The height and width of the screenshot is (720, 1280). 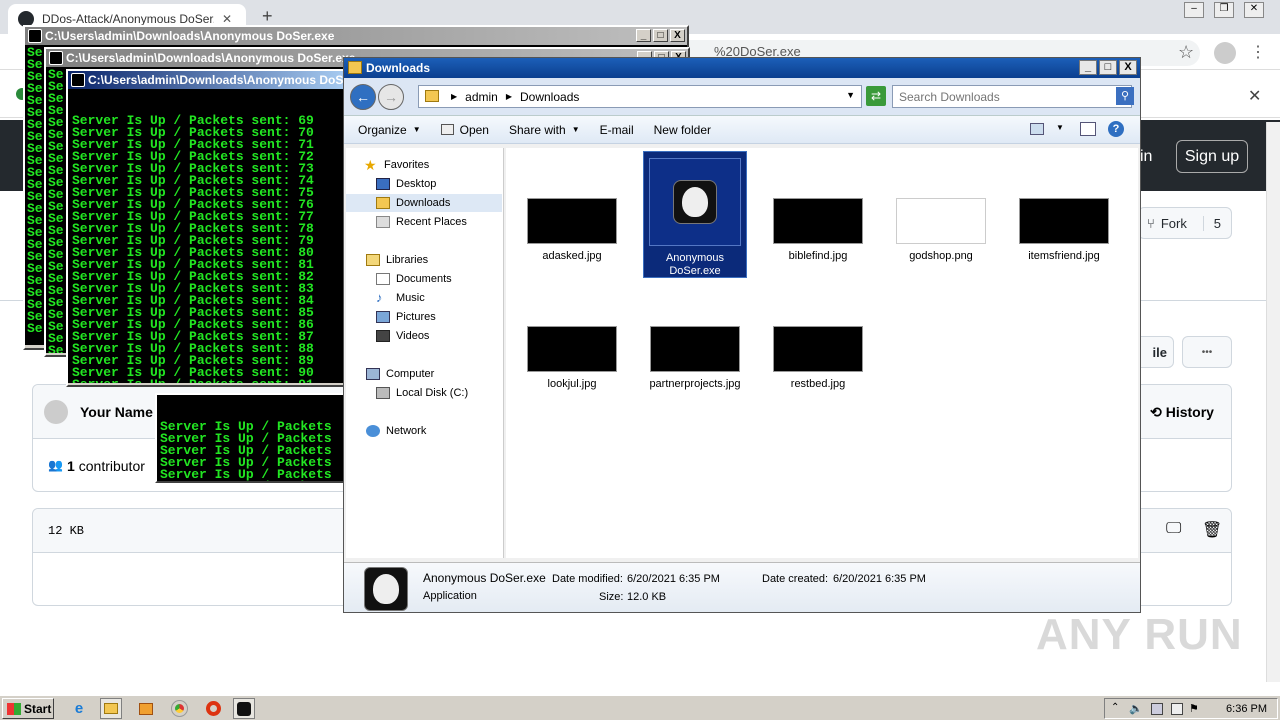 I want to click on file-item-selected: Anonymous DoSer.exe, so click(x=695, y=214).